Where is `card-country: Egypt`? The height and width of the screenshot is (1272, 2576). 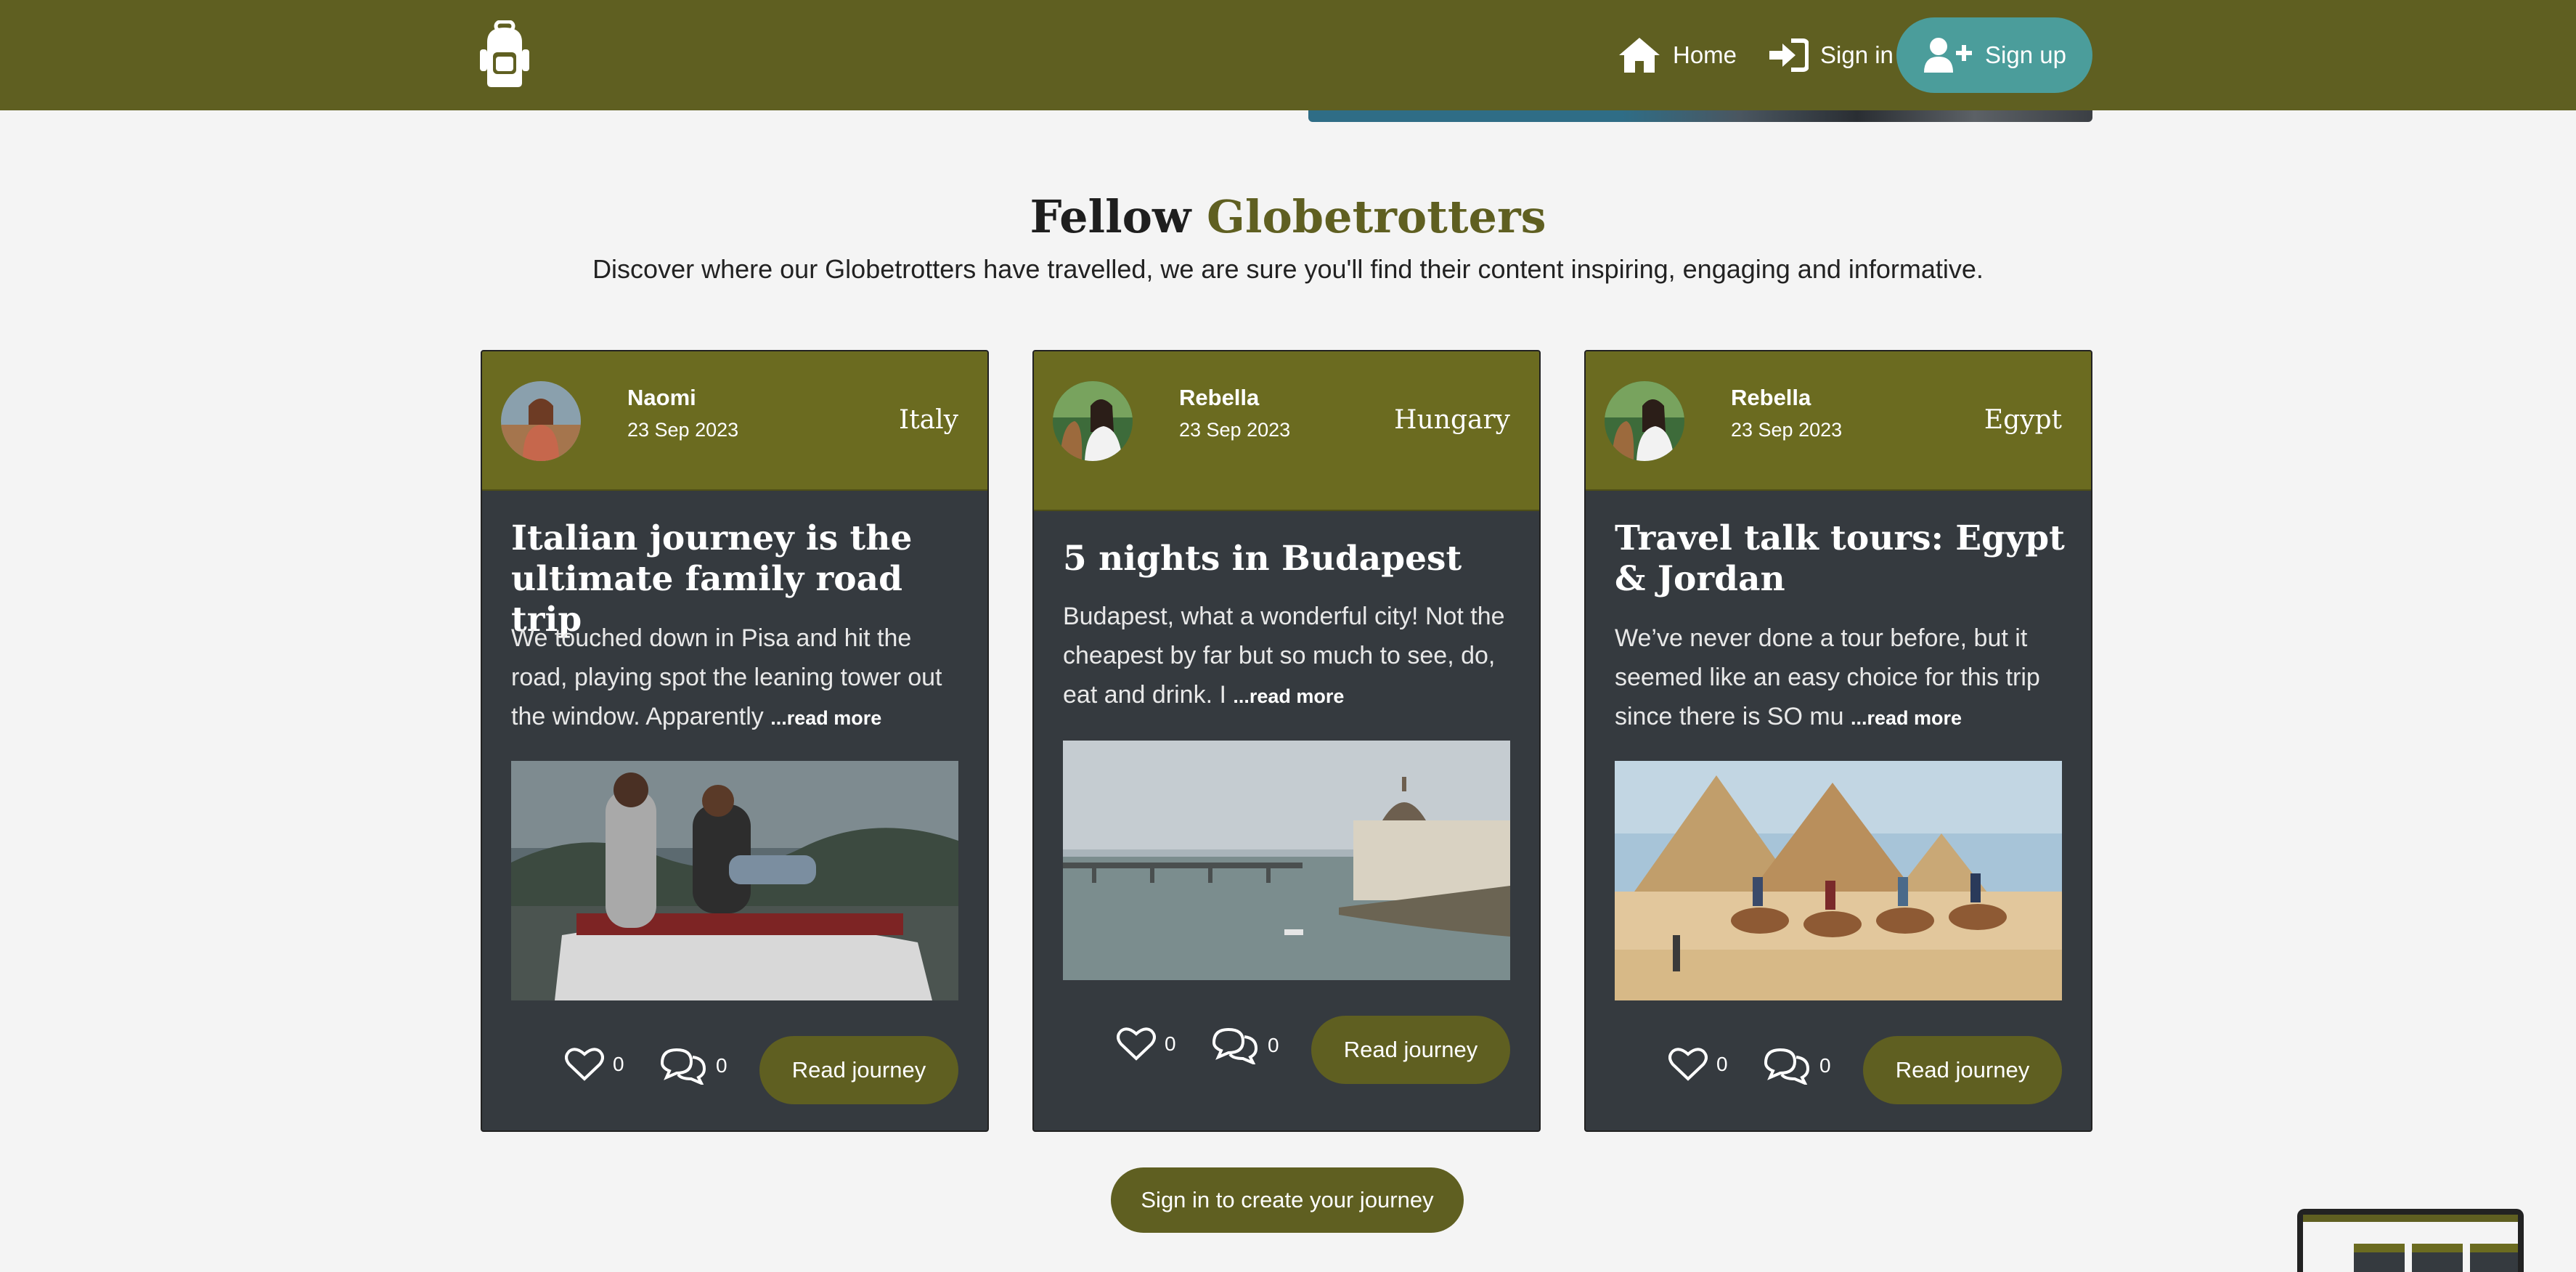 card-country: Egypt is located at coordinates (2023, 420).